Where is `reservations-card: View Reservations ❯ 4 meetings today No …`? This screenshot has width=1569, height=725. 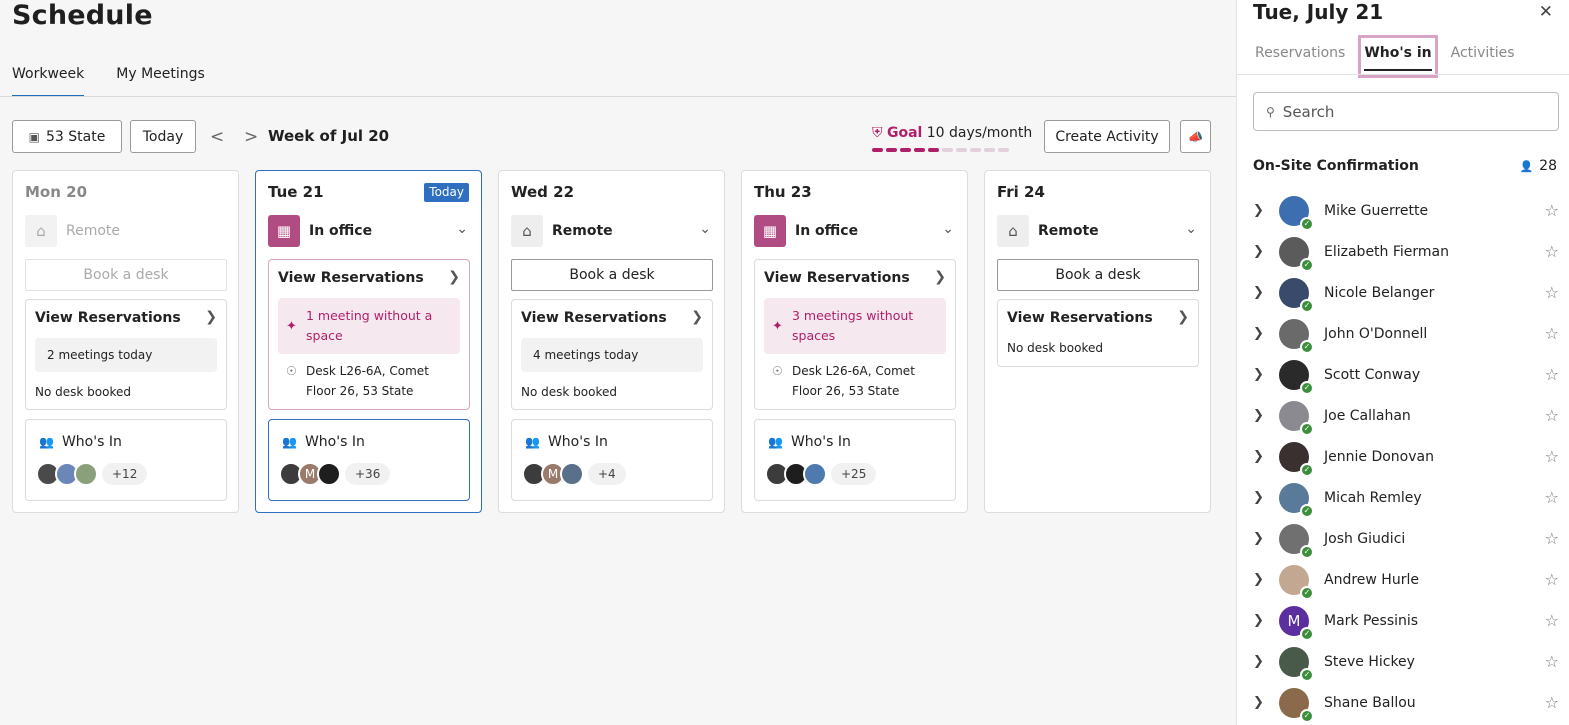
reservations-card: View Reservations ❯ 4 meetings today No … is located at coordinates (612, 354).